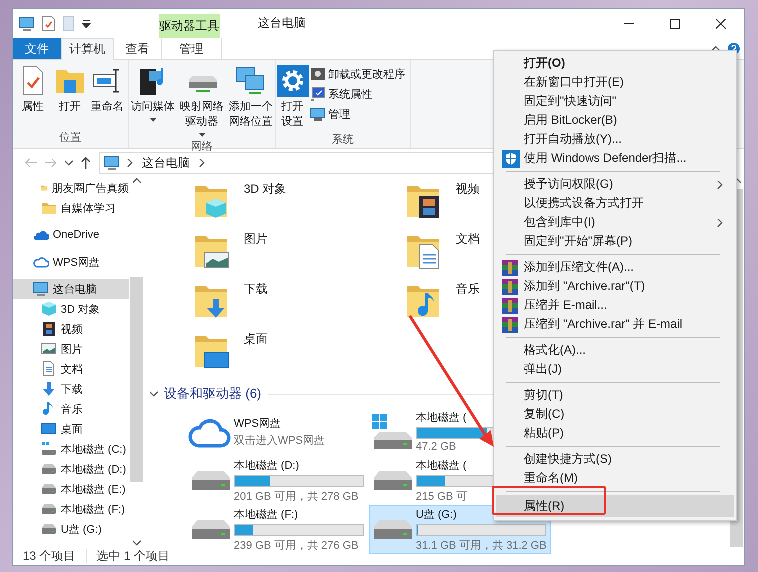  What do you see at coordinates (70, 138) in the screenshot?
I see `group-label: 位置` at bounding box center [70, 138].